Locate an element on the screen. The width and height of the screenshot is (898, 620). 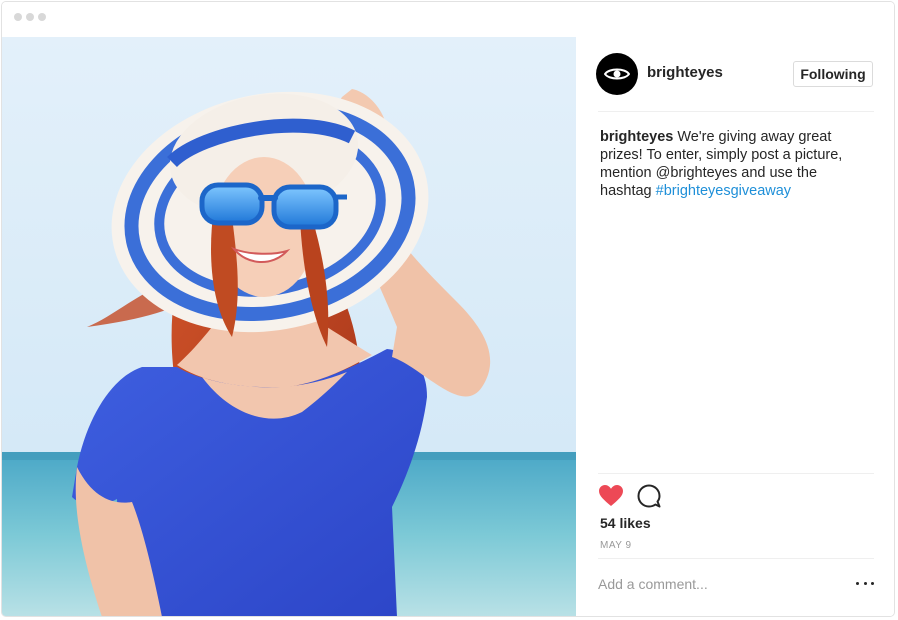
more-options-button is located at coordinates (865, 583).